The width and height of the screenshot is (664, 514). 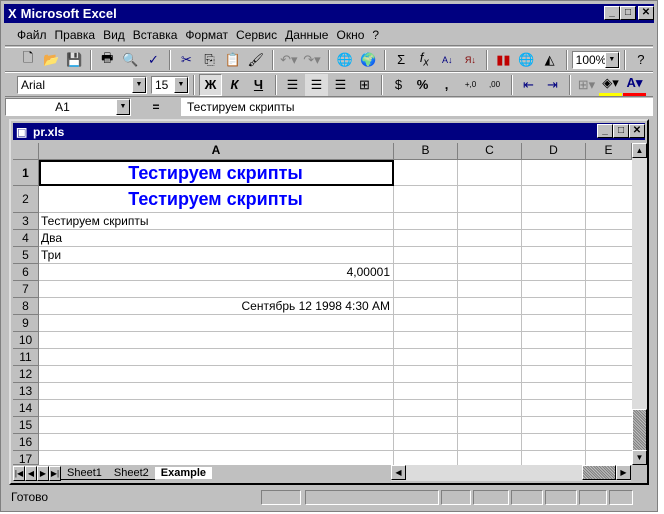 I want to click on horizontal-scrollbar: ◀ ▶, so click(x=511, y=473).